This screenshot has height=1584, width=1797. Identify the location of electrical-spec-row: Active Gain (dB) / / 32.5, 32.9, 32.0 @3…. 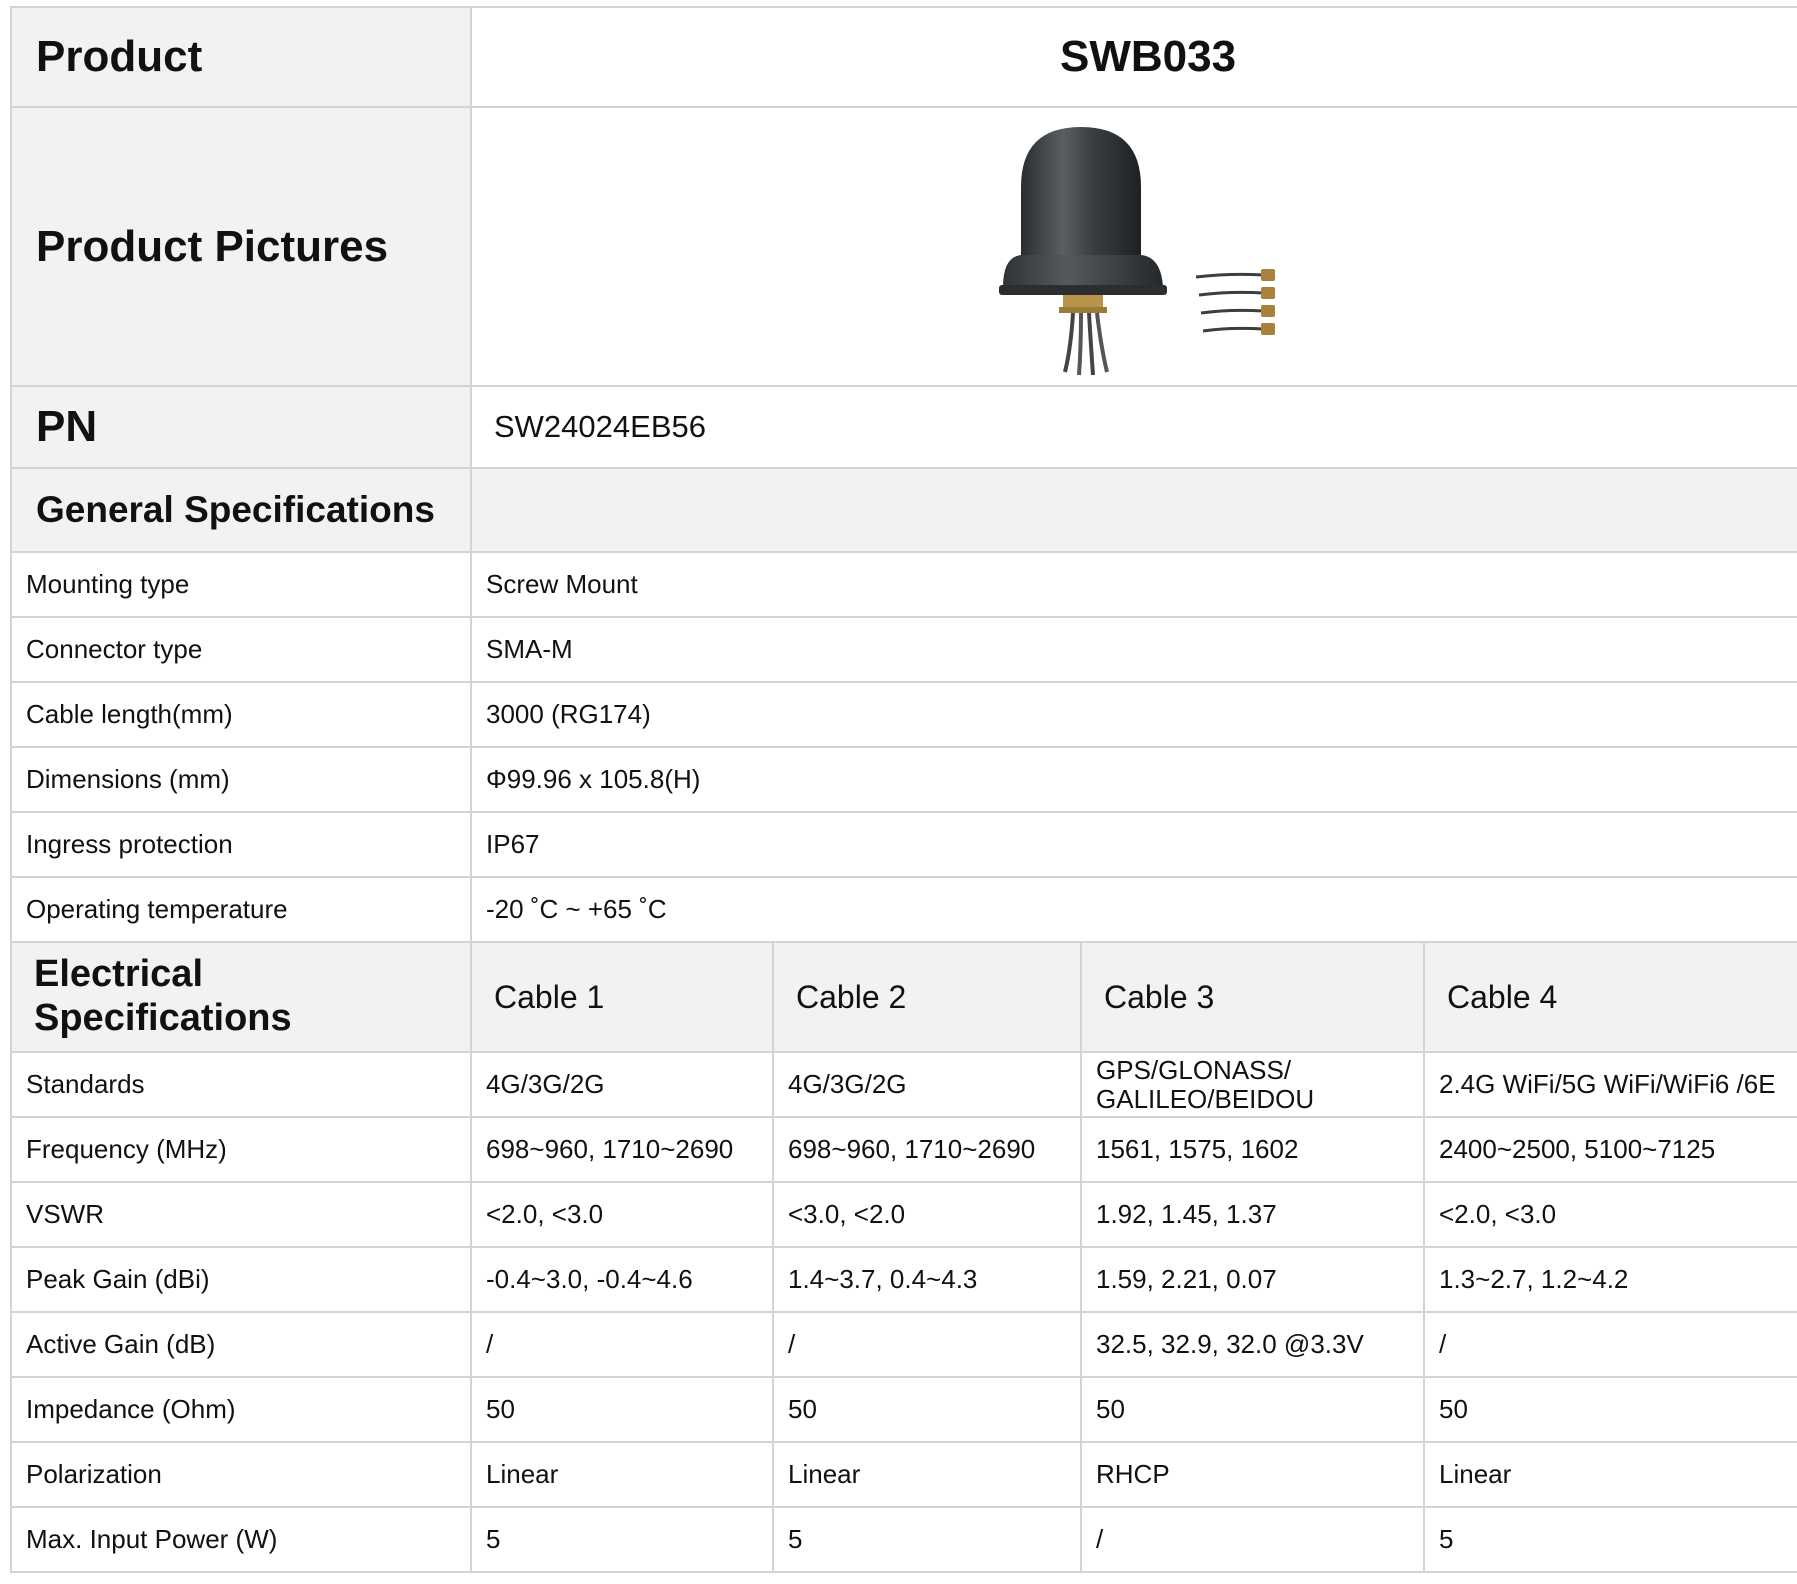
(903, 1344).